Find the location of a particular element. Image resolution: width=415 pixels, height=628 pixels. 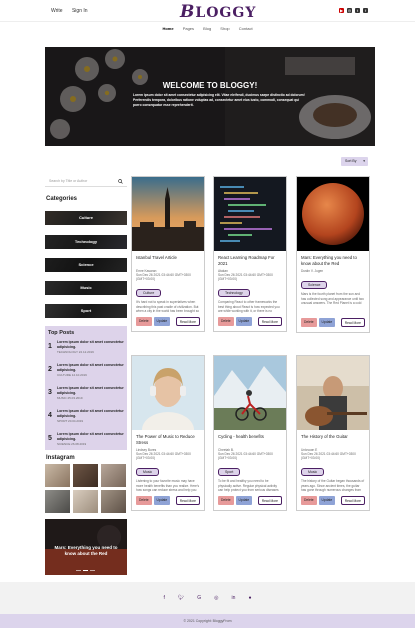

sort-dropdown: Sort By ▾ is located at coordinates (354, 161).